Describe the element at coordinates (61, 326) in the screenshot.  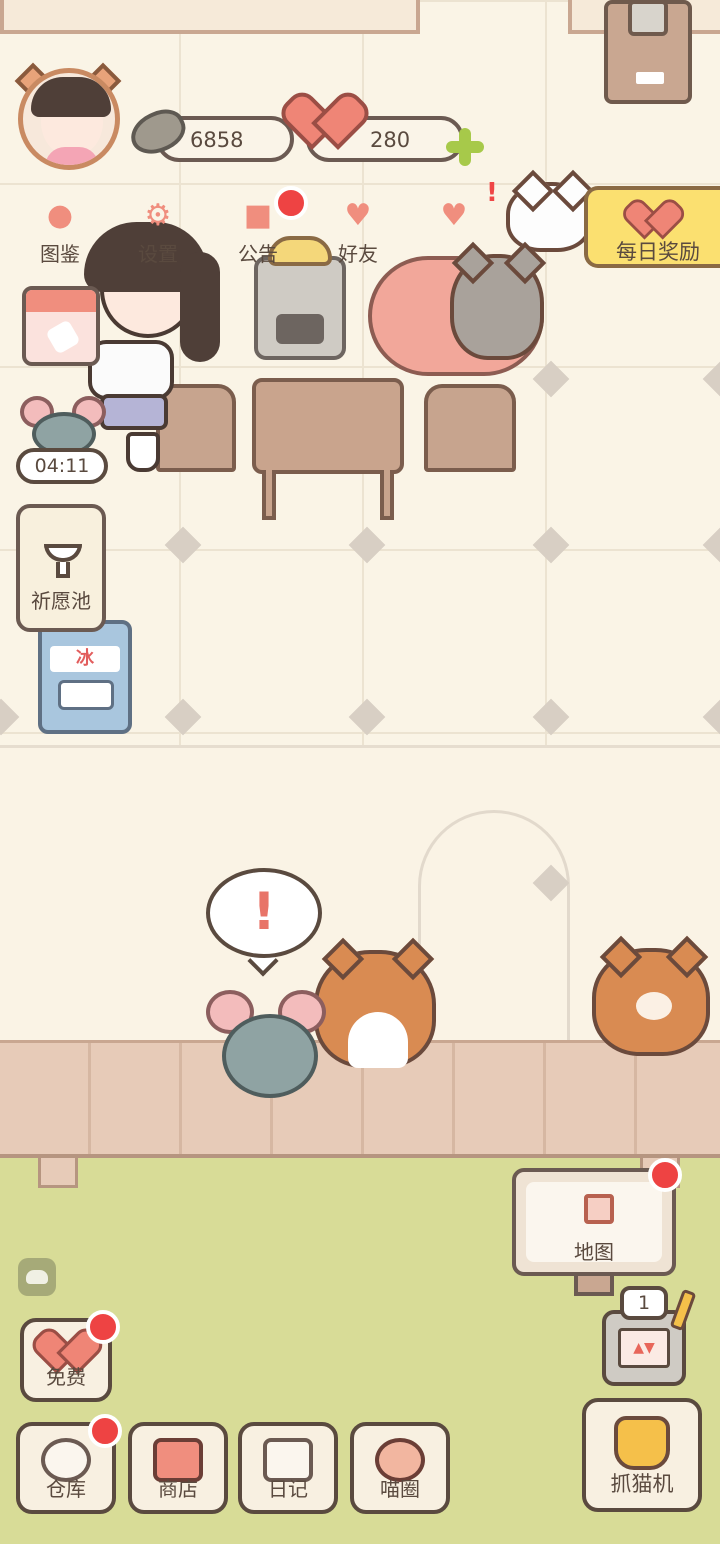
I see `calendar-event-button` at that location.